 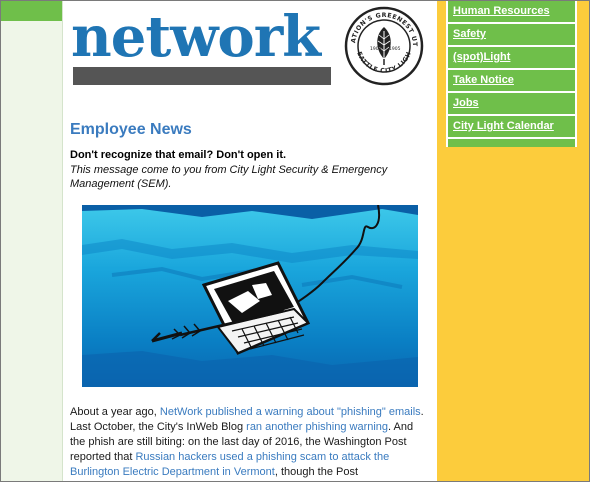 What do you see at coordinates (196, 37) in the screenshot?
I see `network-logo: network` at bounding box center [196, 37].